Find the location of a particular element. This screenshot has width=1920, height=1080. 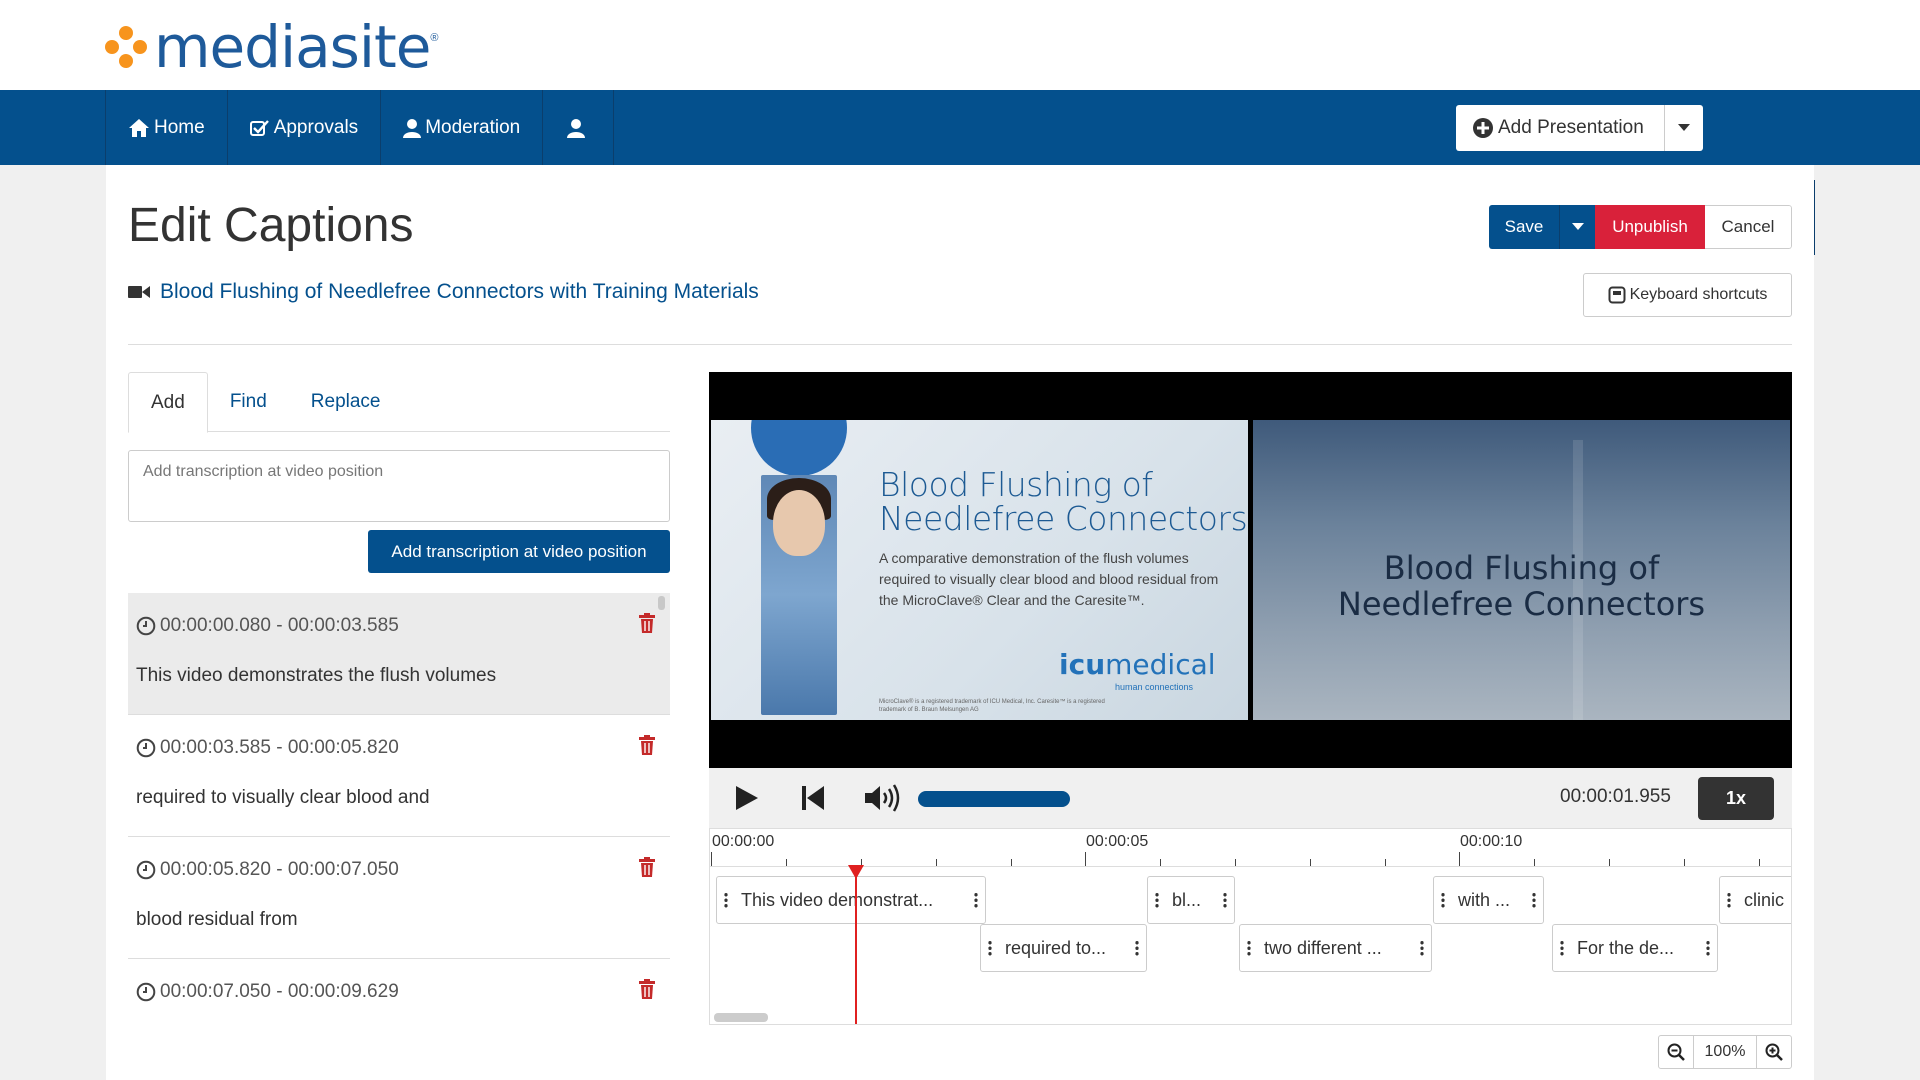

keyboard-shortcuts-label: Keyboard shortcuts is located at coordinates (1698, 294).